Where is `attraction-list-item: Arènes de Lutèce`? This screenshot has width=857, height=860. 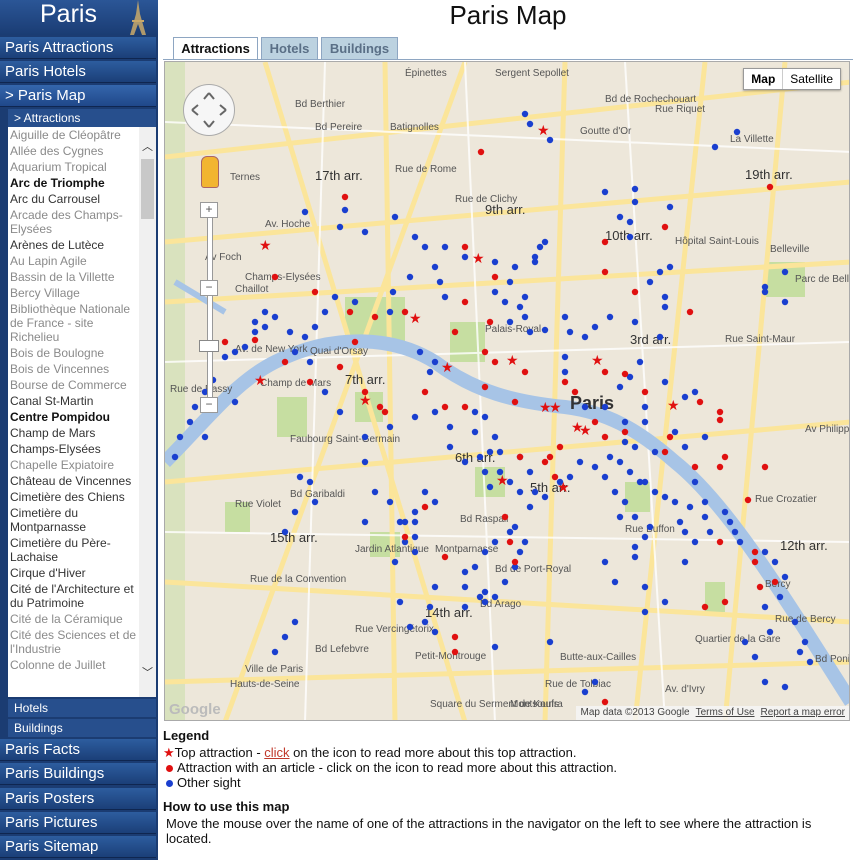
attraction-list-item: Arènes de Lutèce is located at coordinates (74, 245).